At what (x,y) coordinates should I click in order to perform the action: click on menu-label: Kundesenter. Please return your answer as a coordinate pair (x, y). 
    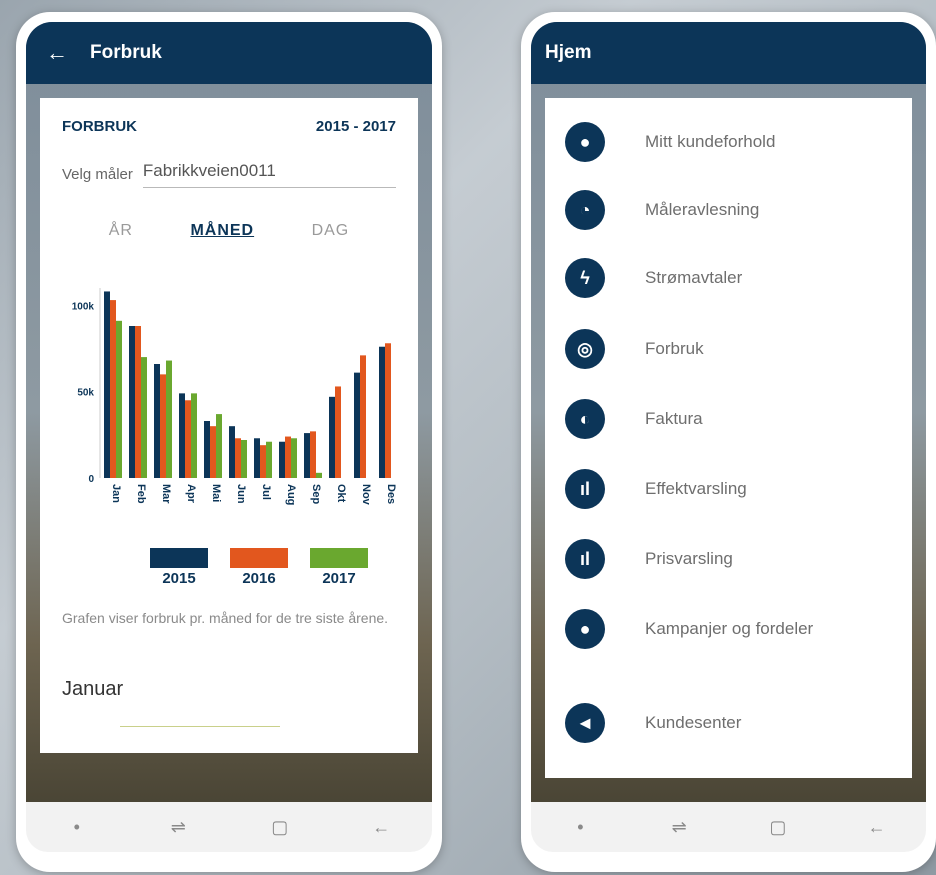
    Looking at the image, I should click on (693, 722).